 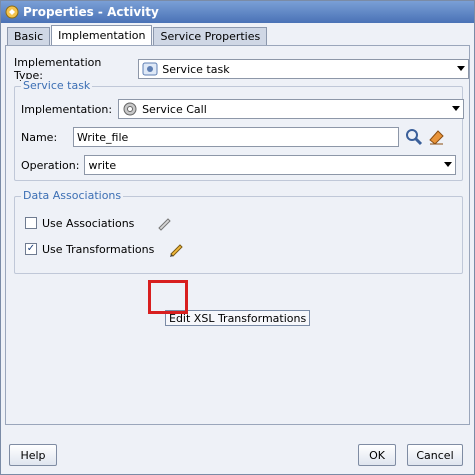 What do you see at coordinates (168, 297) in the screenshot?
I see `highlight-box` at bounding box center [168, 297].